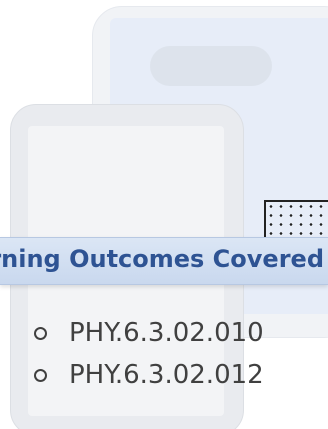 The height and width of the screenshot is (429, 328). What do you see at coordinates (166, 333) in the screenshot?
I see `outcome-code: PHY.6.3.02.010` at bounding box center [166, 333].